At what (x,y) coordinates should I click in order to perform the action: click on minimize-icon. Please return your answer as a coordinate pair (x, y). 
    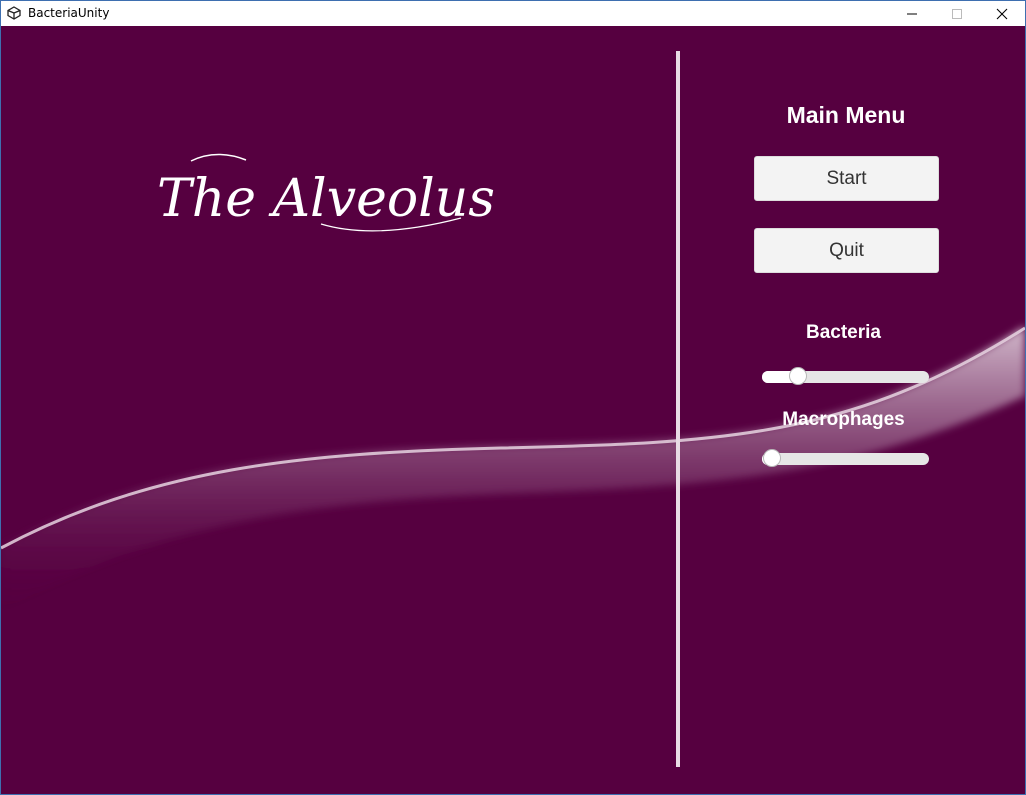
    Looking at the image, I should click on (912, 14).